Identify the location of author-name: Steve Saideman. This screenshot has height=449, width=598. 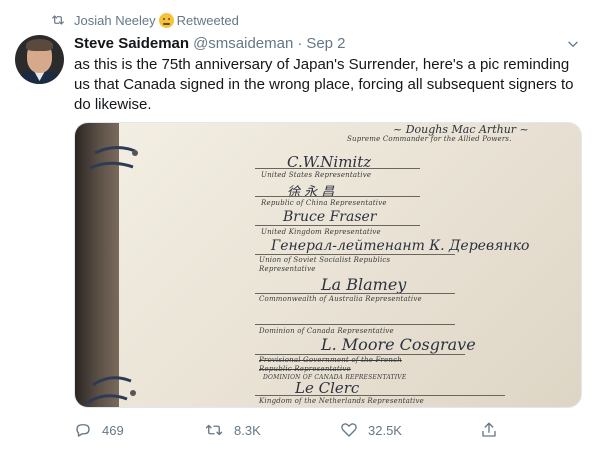
(131, 43).